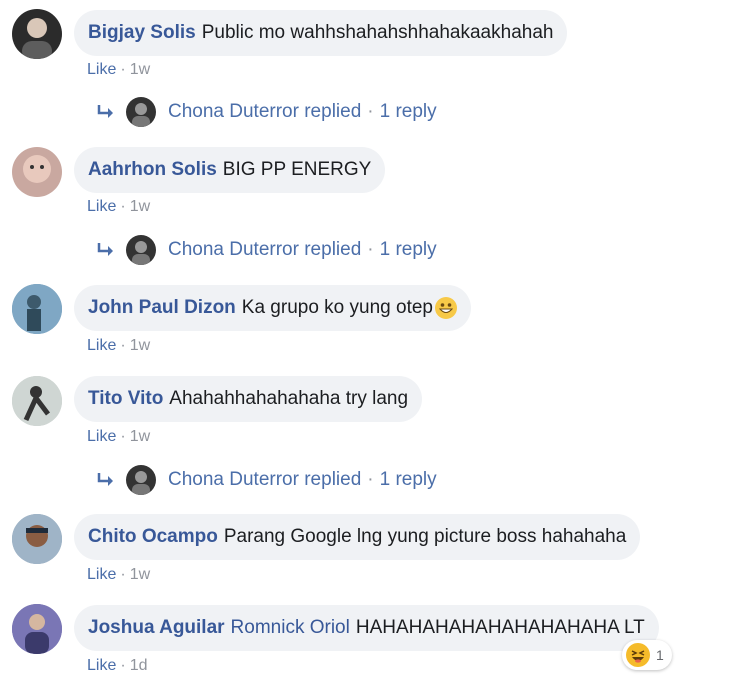 This screenshot has width=750, height=686. Describe the element at coordinates (142, 33) in the screenshot. I see `comment-author: Bigjay Solis` at that location.